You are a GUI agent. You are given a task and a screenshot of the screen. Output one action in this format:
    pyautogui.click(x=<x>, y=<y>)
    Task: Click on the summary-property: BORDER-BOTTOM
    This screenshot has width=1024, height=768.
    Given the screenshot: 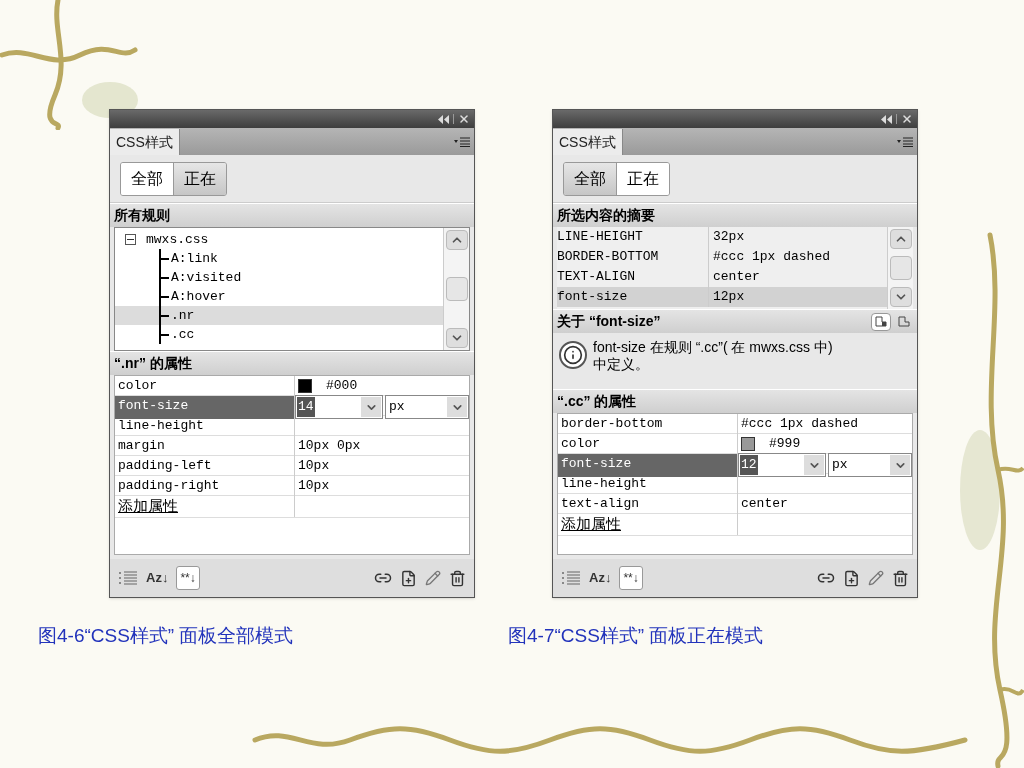 What is the action you would take?
    pyautogui.click(x=633, y=257)
    